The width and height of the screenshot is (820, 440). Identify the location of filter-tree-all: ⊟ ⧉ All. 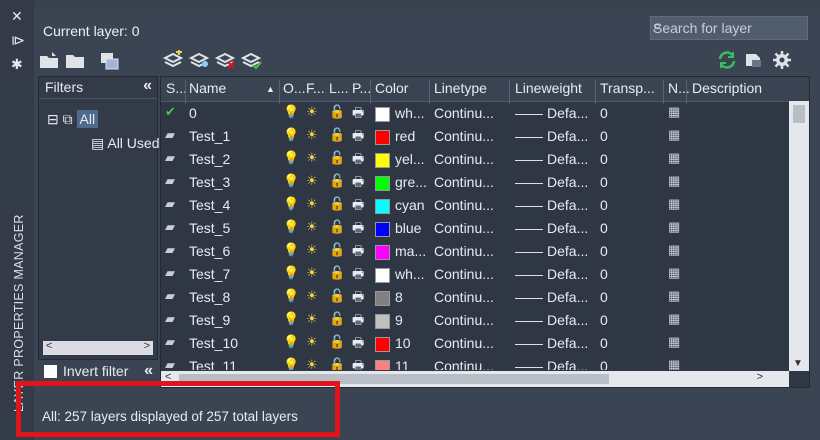
(73, 119).